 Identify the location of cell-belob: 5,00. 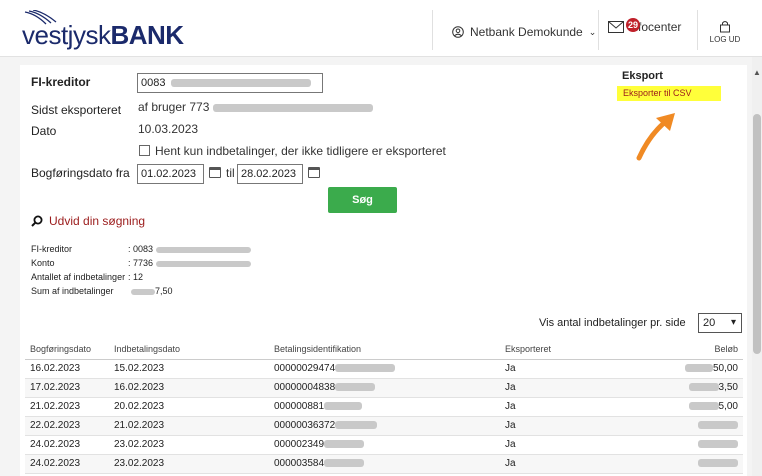
(701, 407).